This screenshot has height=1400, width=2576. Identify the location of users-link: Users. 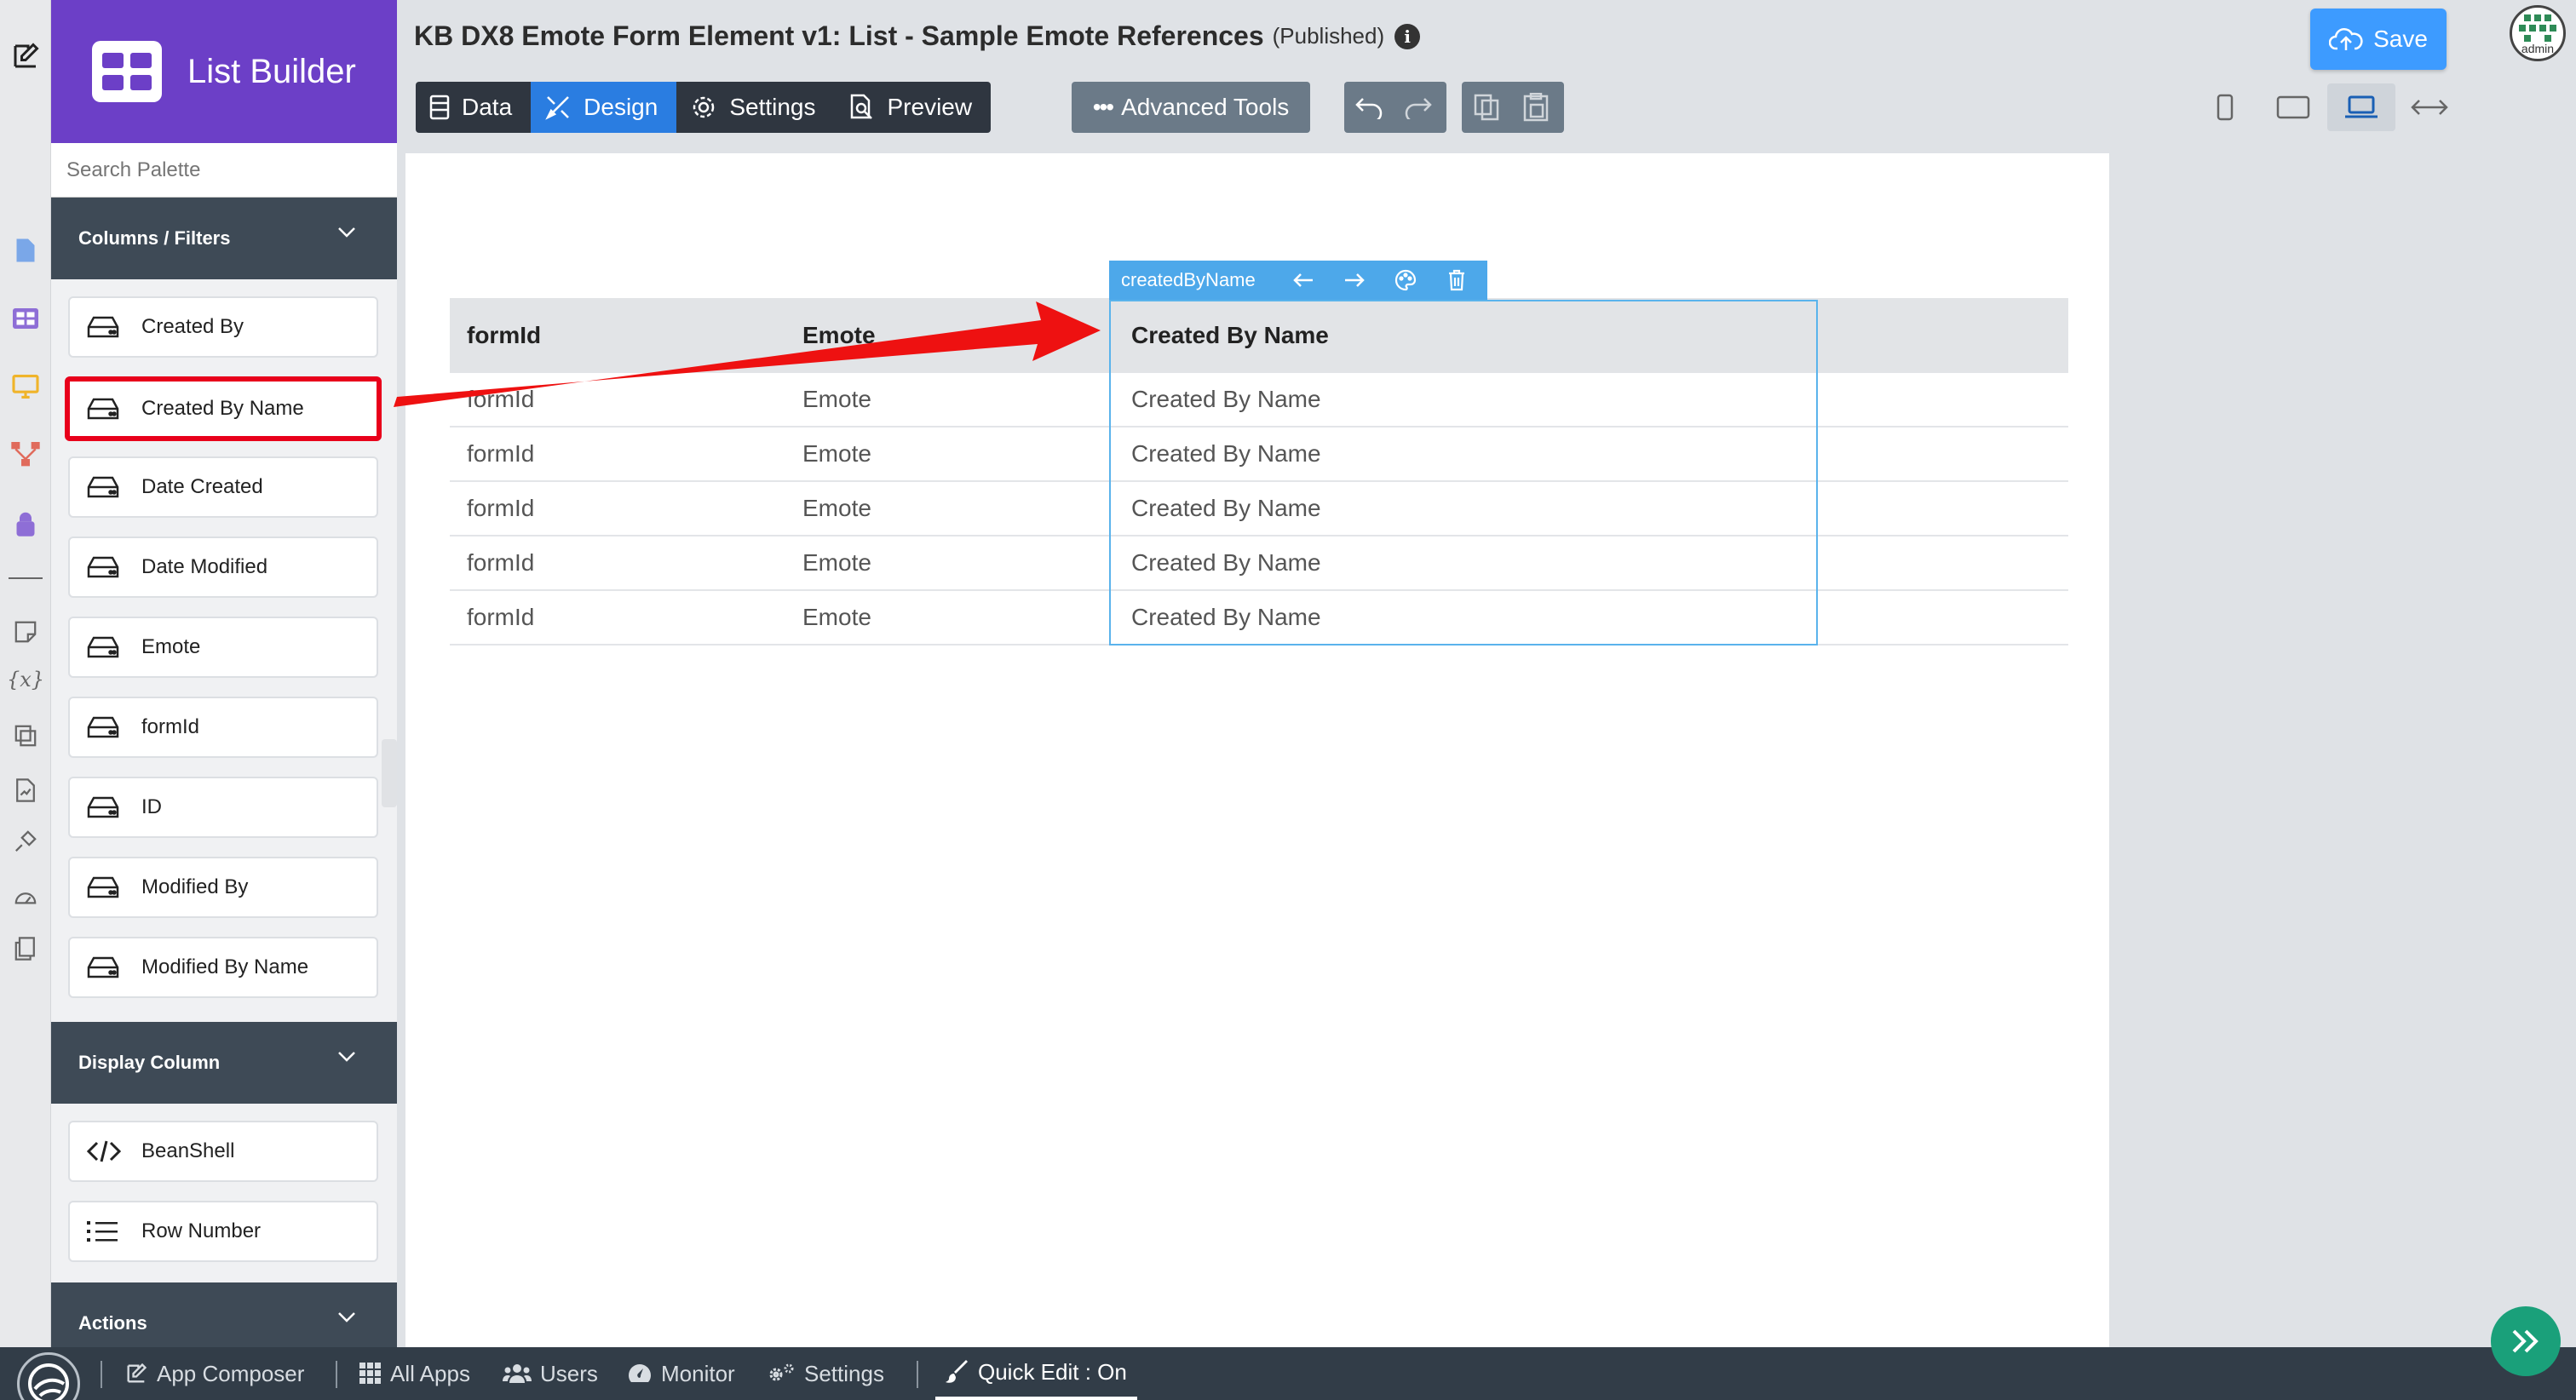
(550, 1373).